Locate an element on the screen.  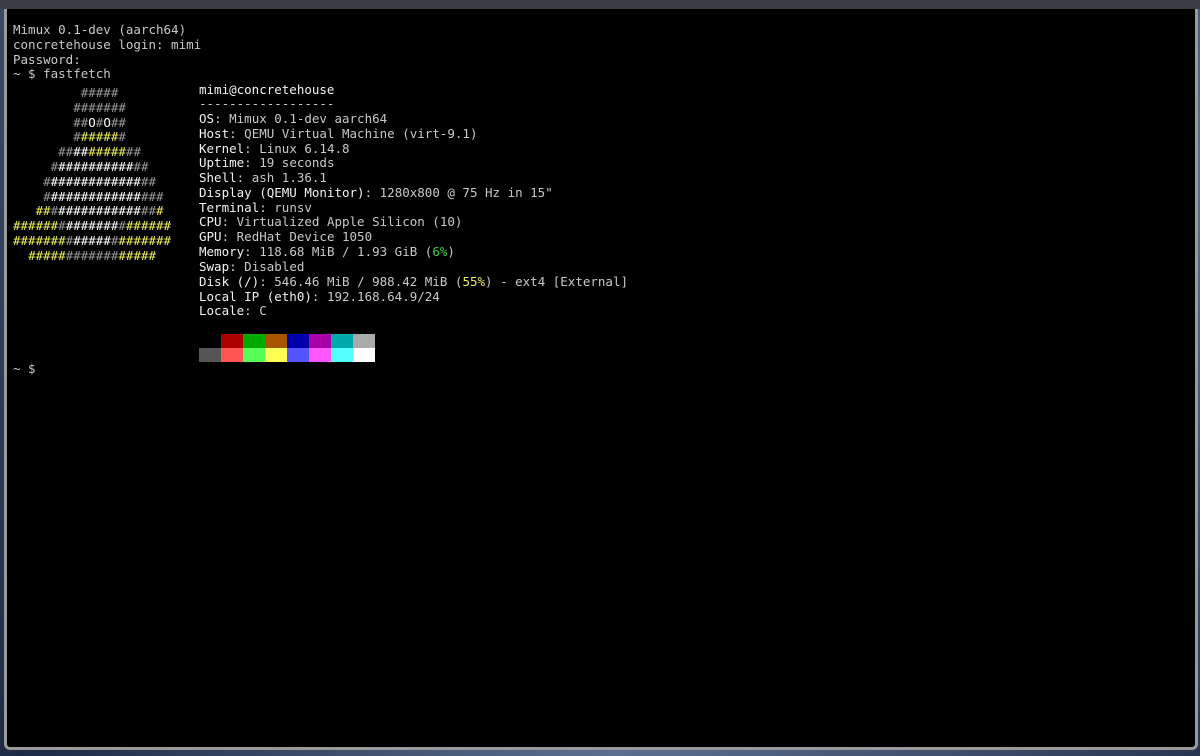
info-value: Linux 6.14.8 is located at coordinates (304, 148).